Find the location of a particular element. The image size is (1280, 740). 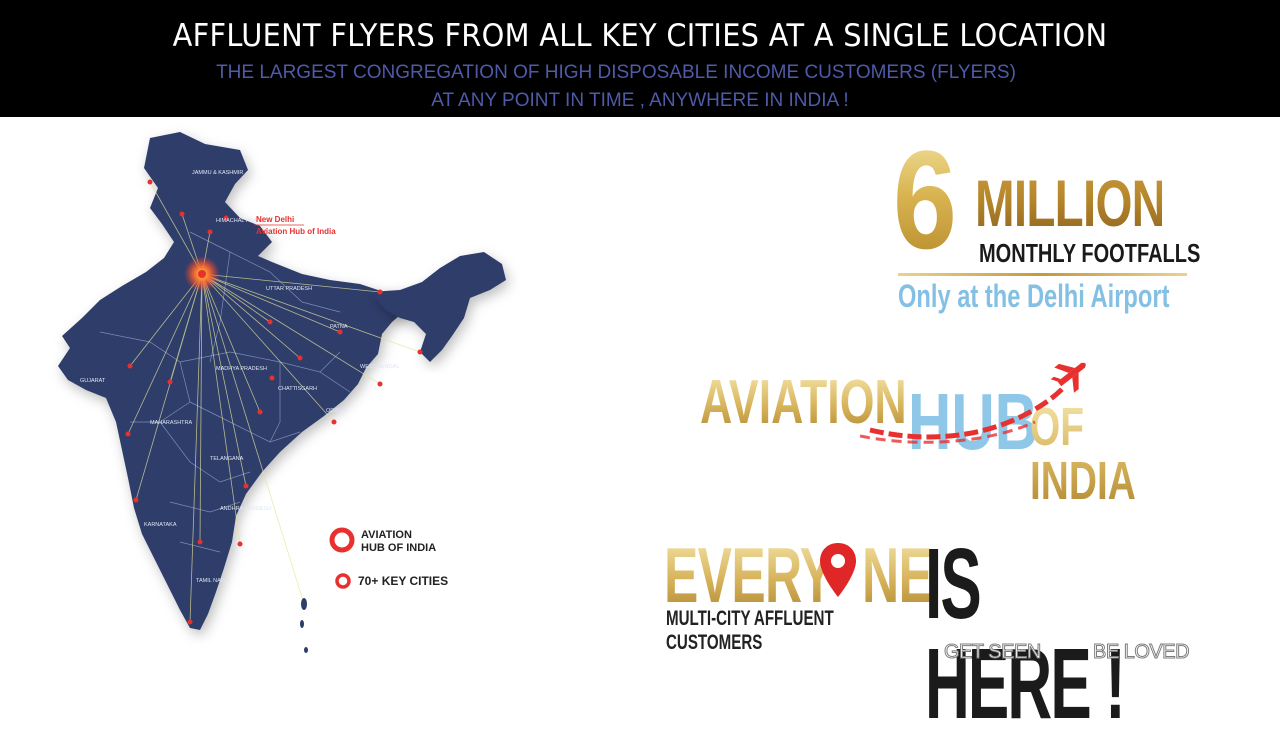

be-loved-text: BE LOVED is located at coordinates (1141, 652).